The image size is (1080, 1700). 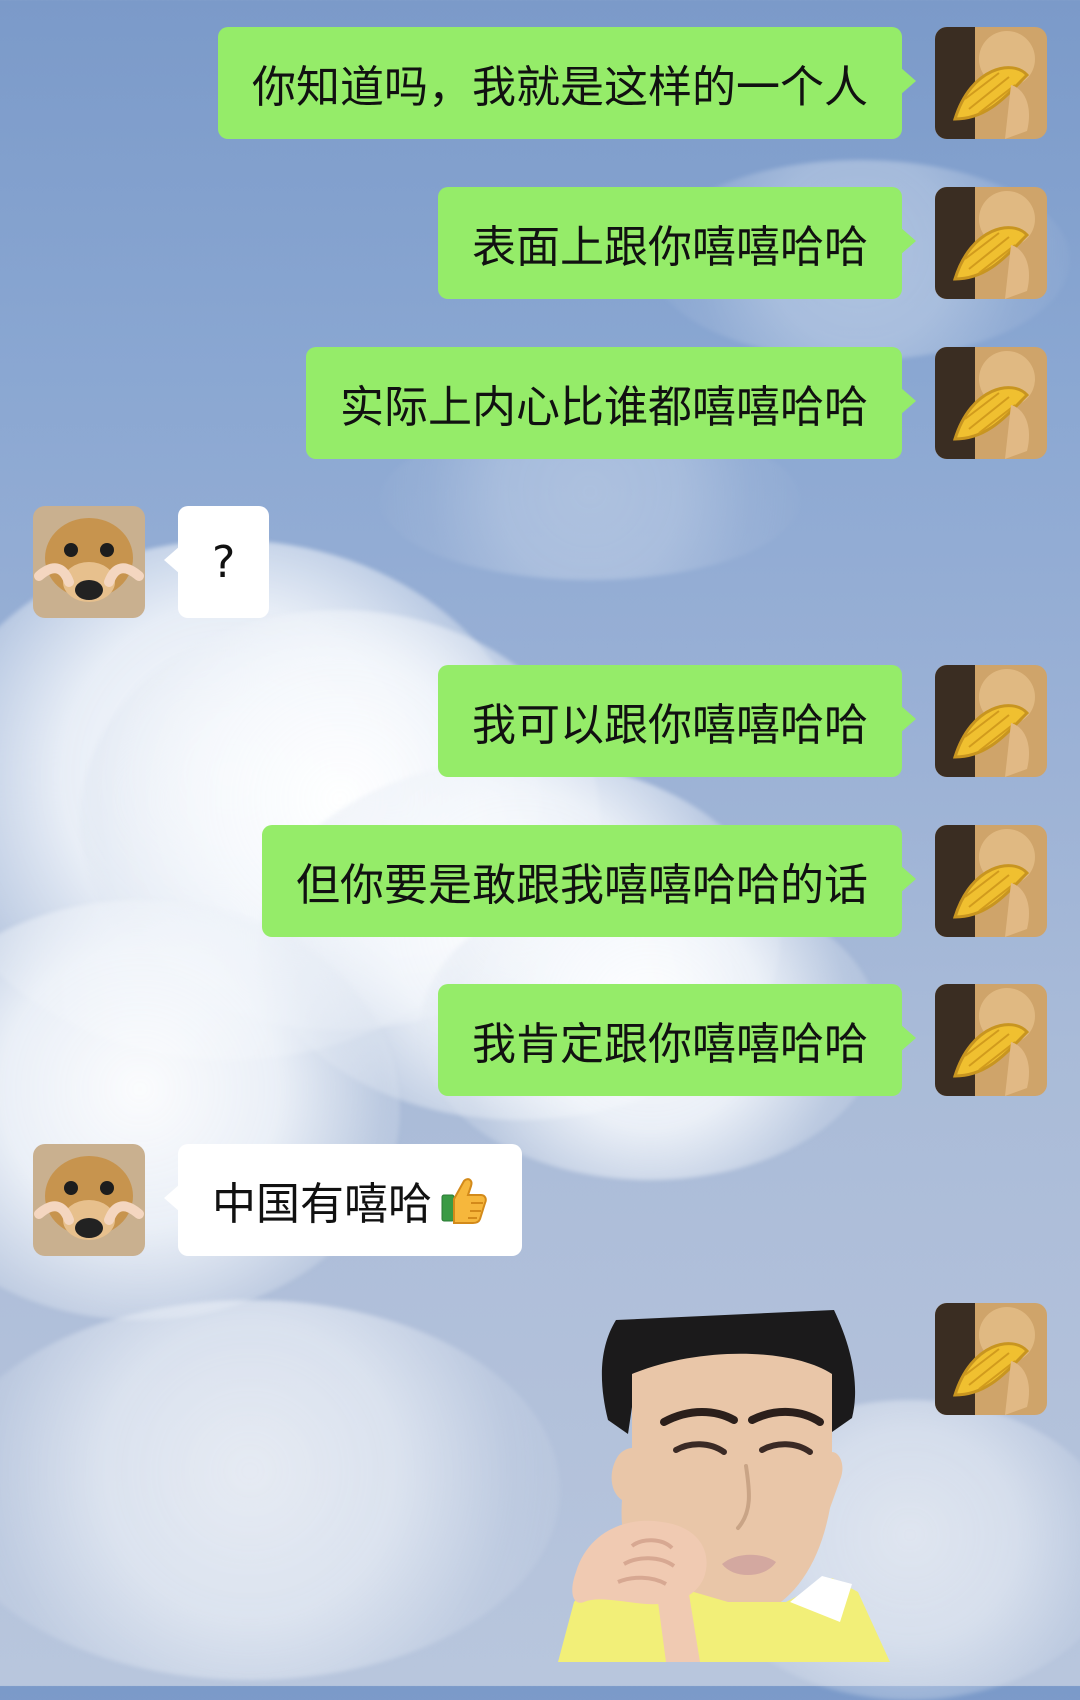 What do you see at coordinates (670, 1044) in the screenshot?
I see `message-text: 我肯定跟你嘻嘻哈哈` at bounding box center [670, 1044].